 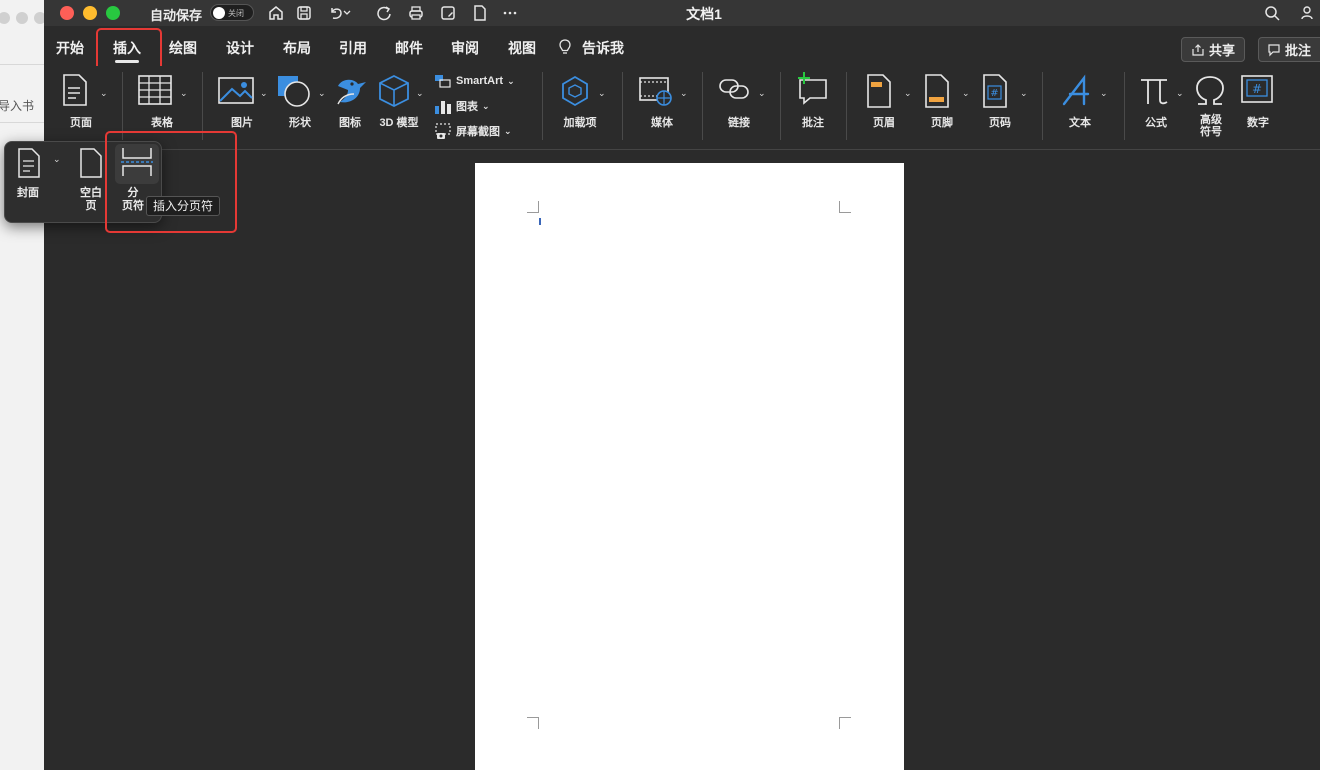 I want to click on blank-page-label: 空白页, so click(x=91, y=200).